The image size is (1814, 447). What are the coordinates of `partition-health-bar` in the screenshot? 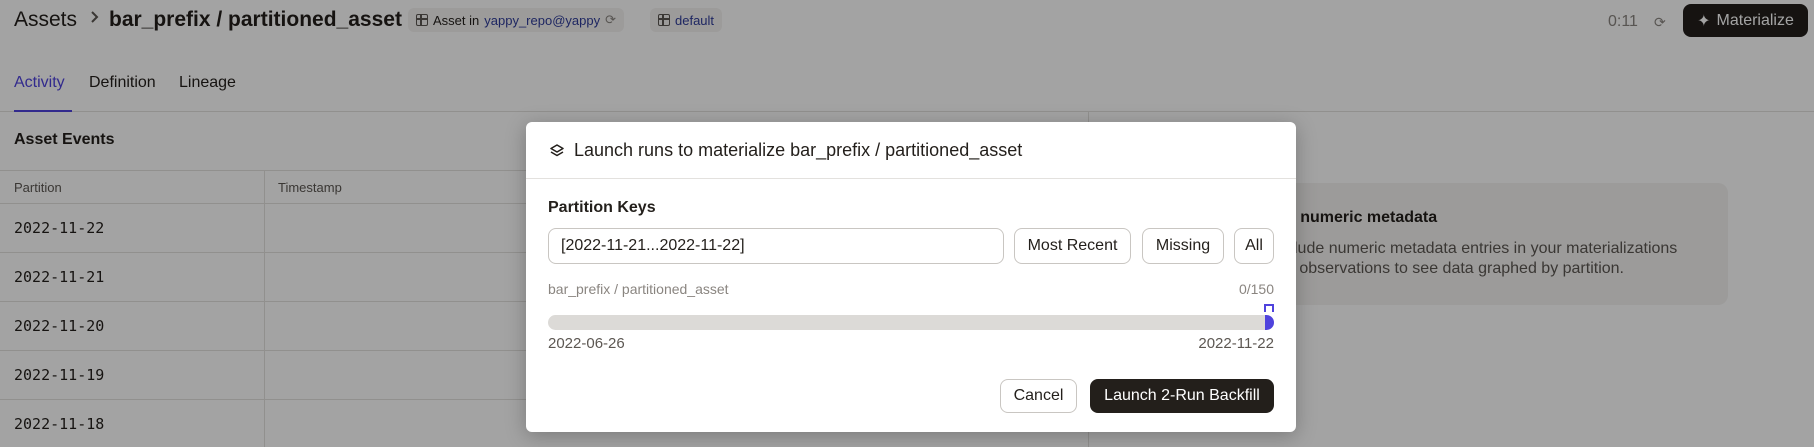 It's located at (911, 322).